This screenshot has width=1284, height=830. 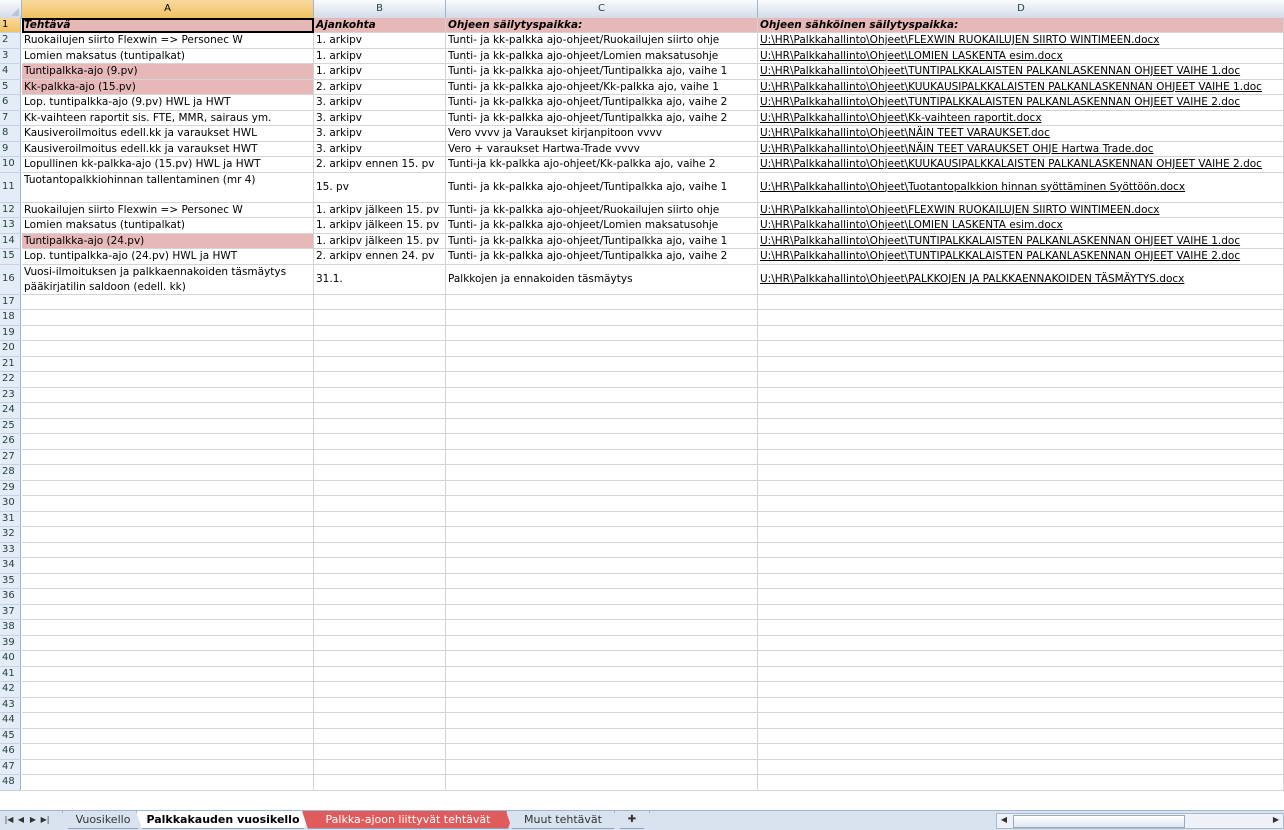 I want to click on row-header-29: 29, so click(x=10, y=488).